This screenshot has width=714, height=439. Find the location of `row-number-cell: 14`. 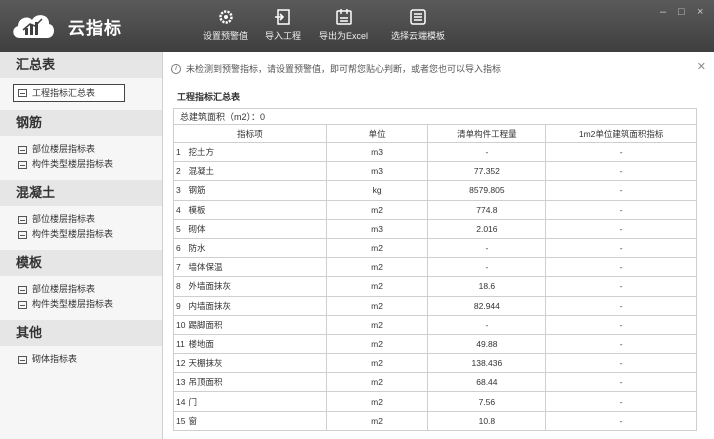

row-number-cell: 14 is located at coordinates (179, 401).